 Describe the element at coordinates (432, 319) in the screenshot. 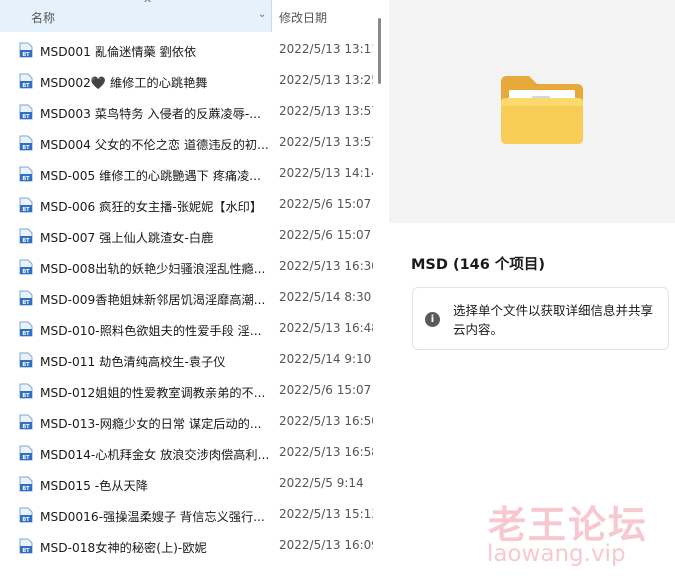

I see `info-icon: i` at that location.